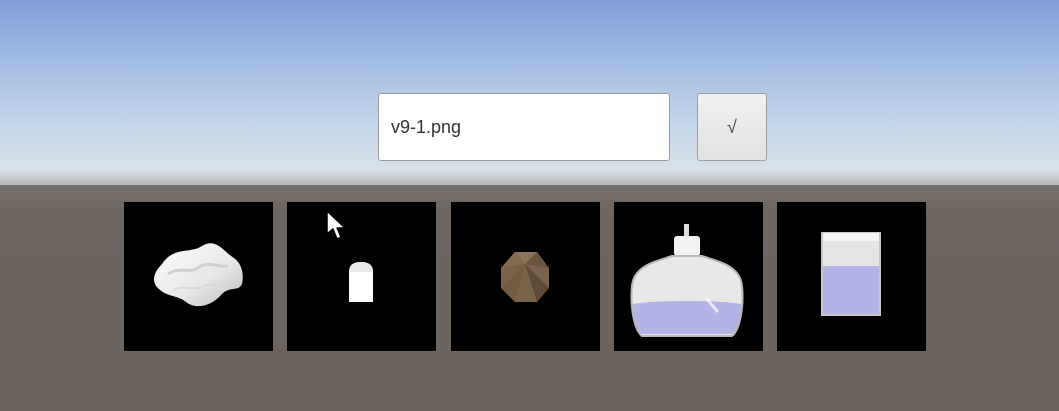 Image resolution: width=1059 pixels, height=411 pixels. I want to click on thumbnail-cloth, so click(198, 276).